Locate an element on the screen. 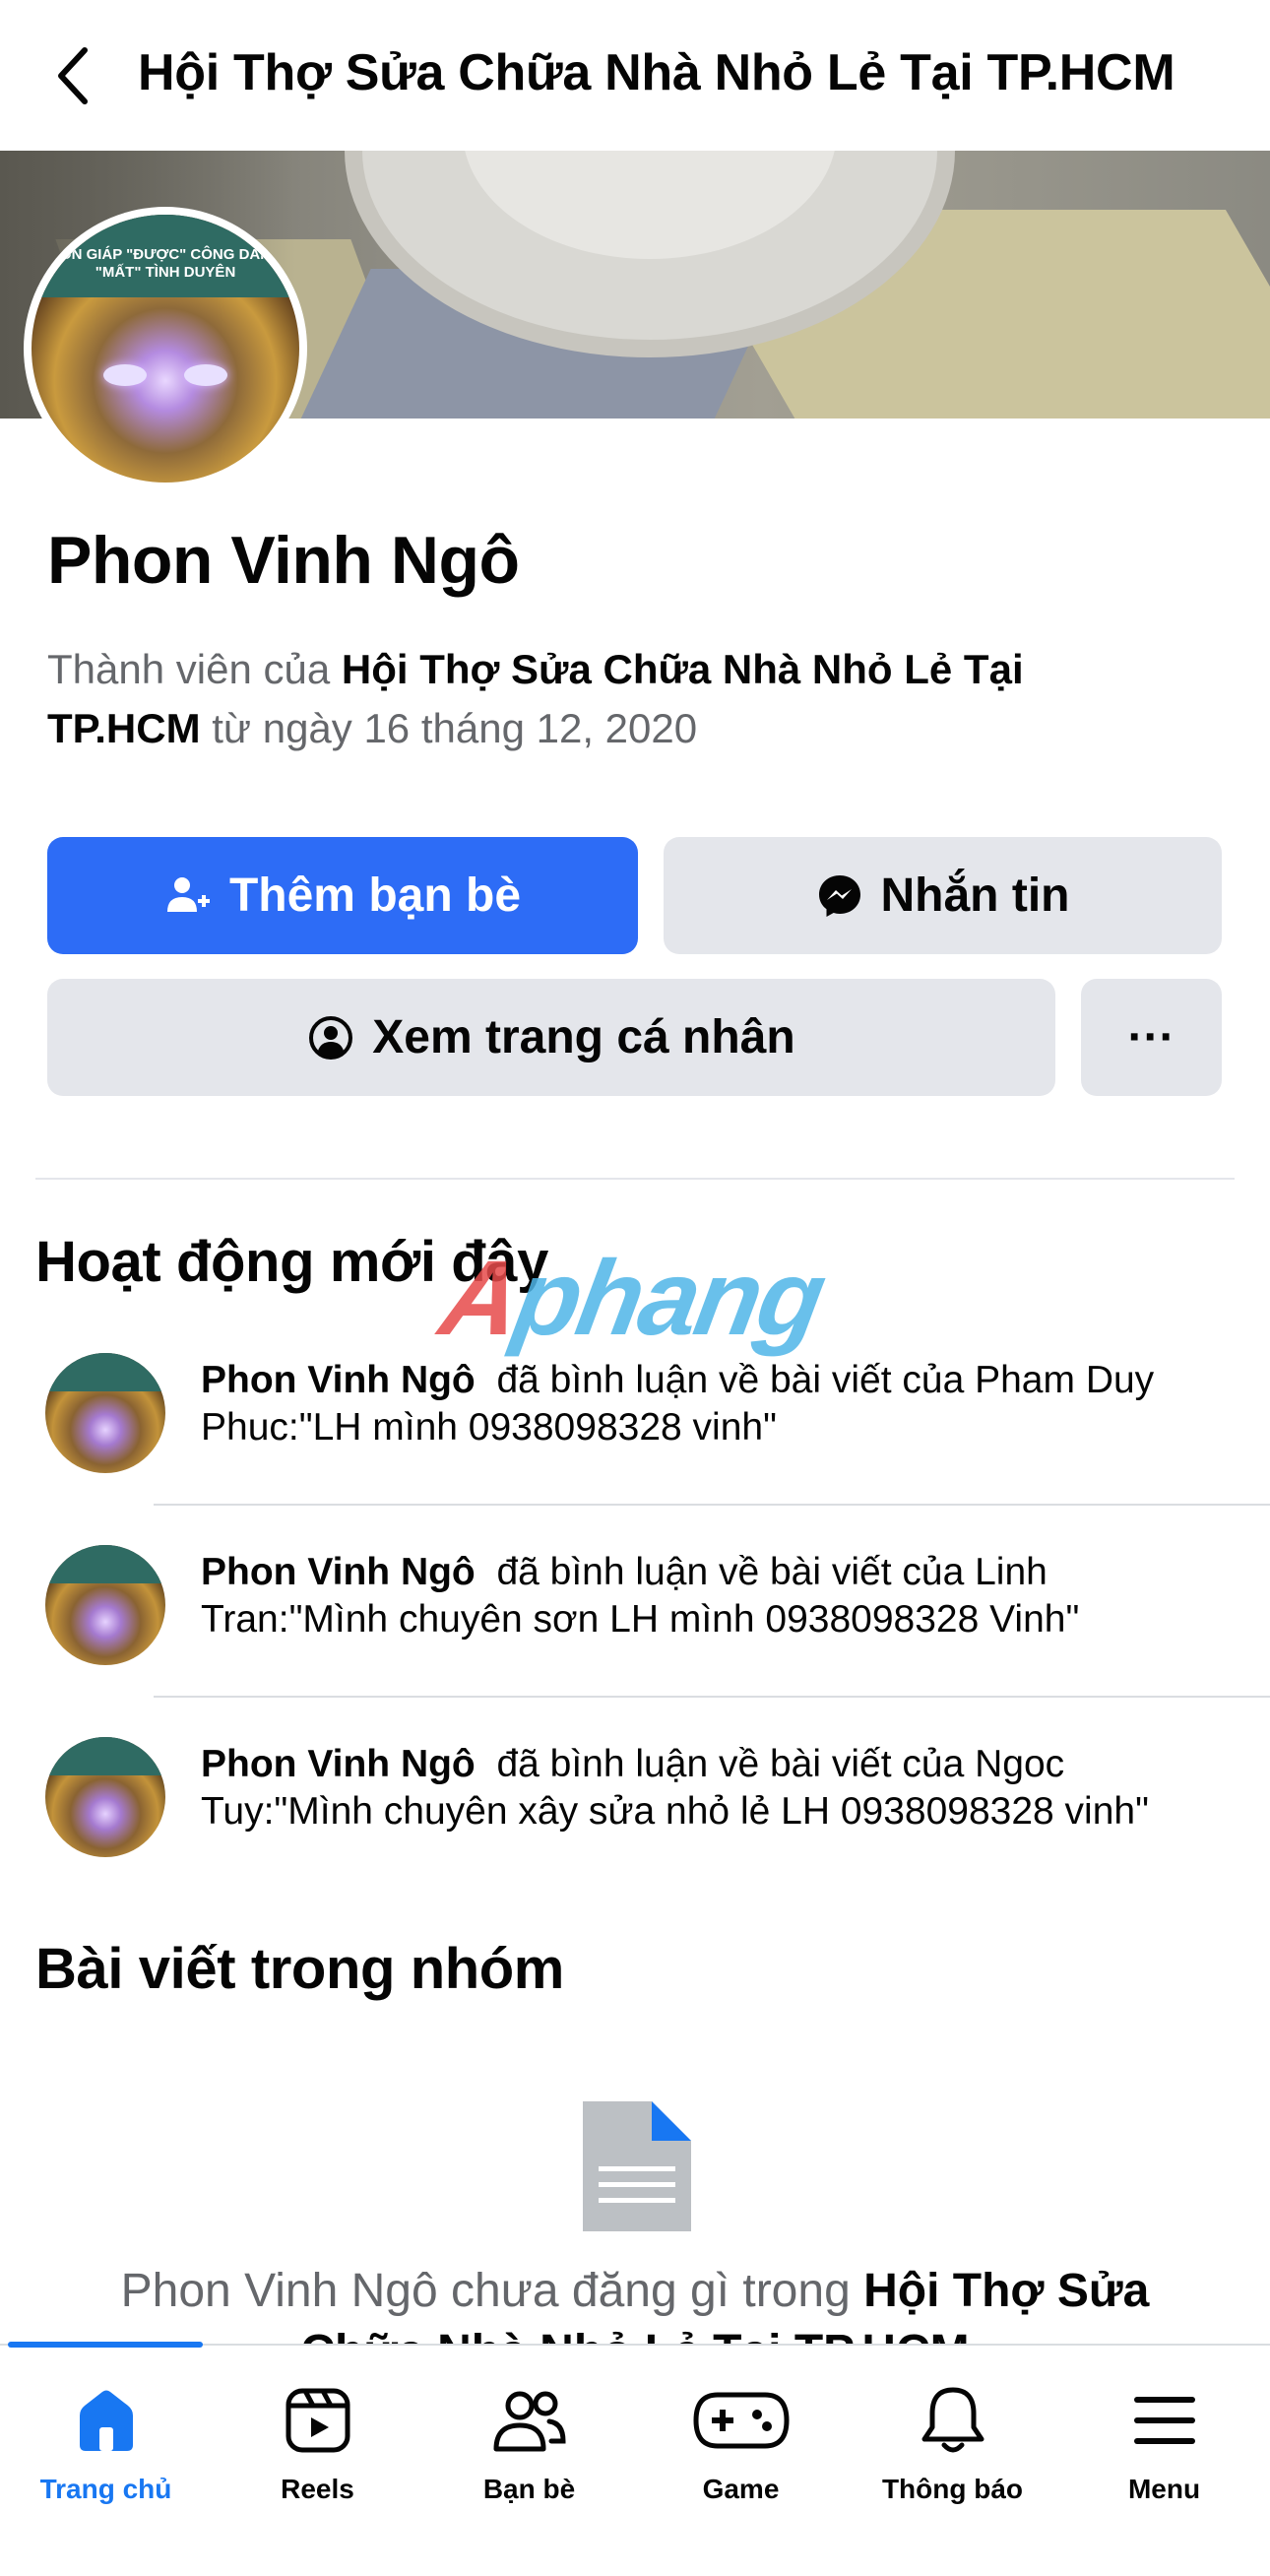 This screenshot has height=2576, width=1270. bell-icon is located at coordinates (953, 2420).